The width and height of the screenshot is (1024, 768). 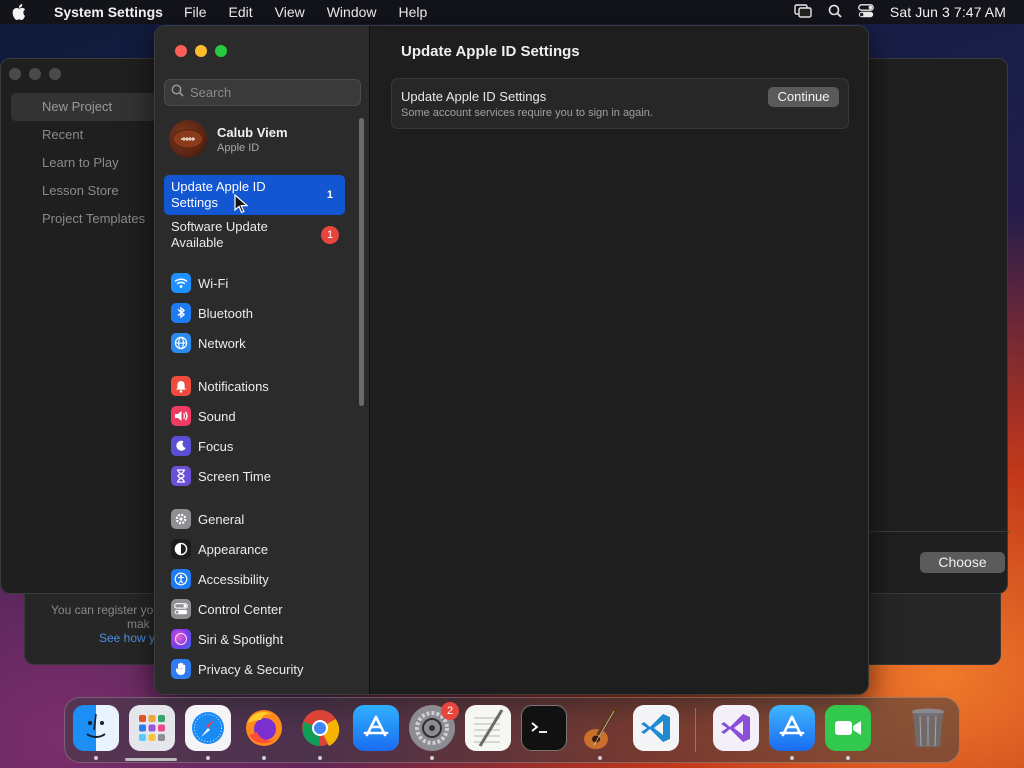 What do you see at coordinates (656, 728) in the screenshot?
I see `vscode-icon` at bounding box center [656, 728].